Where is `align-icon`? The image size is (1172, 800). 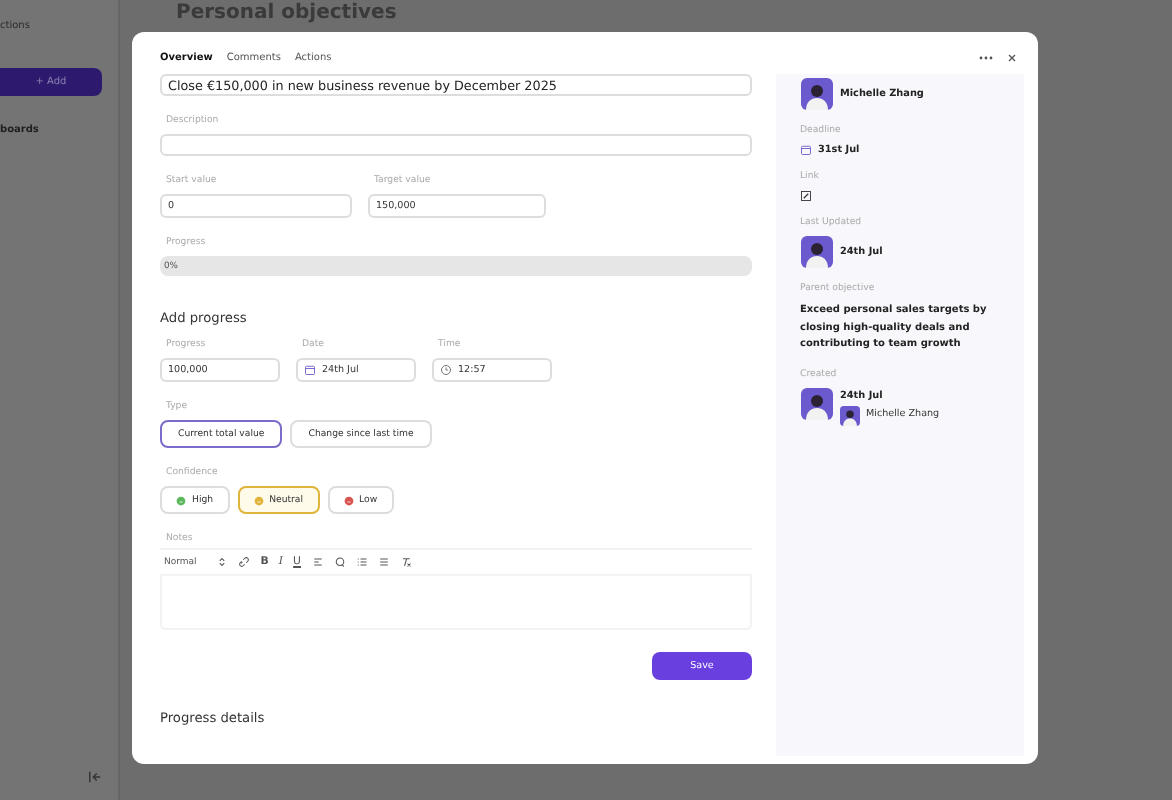 align-icon is located at coordinates (317, 562).